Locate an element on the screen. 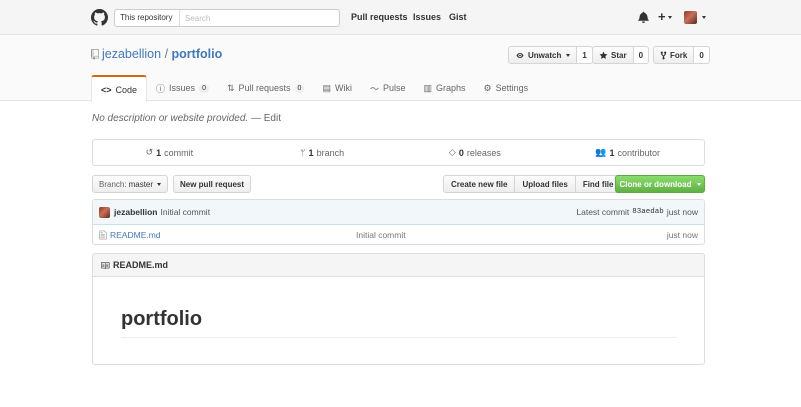 The height and width of the screenshot is (407, 801). description-text: No description or website provided. is located at coordinates (170, 118).